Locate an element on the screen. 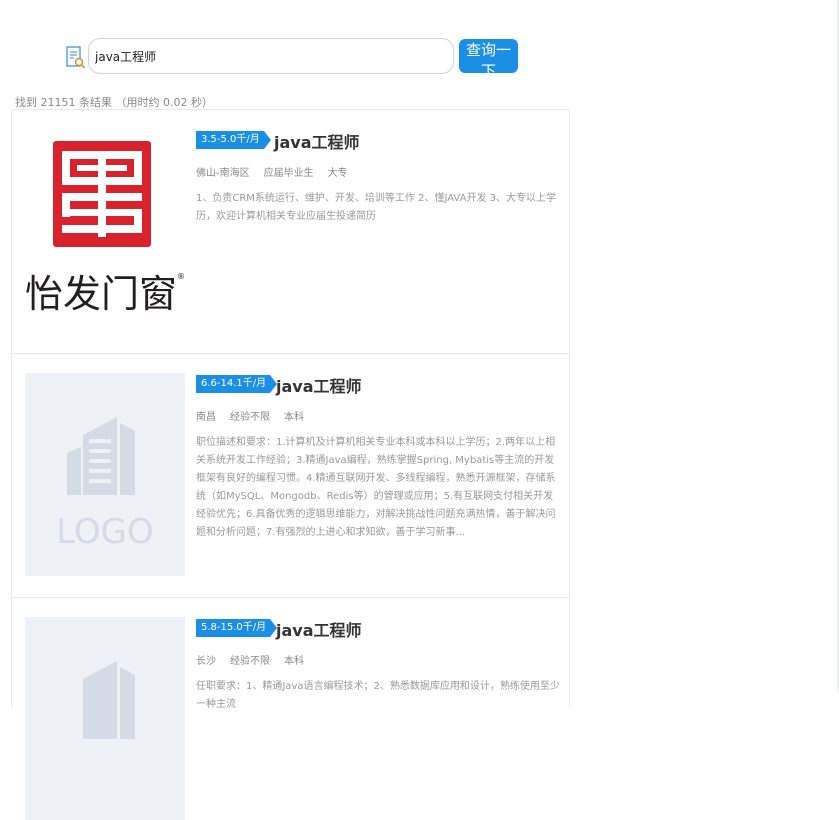 The image size is (839, 820). company-logo: 怡发门窗 ® is located at coordinates (105, 230).